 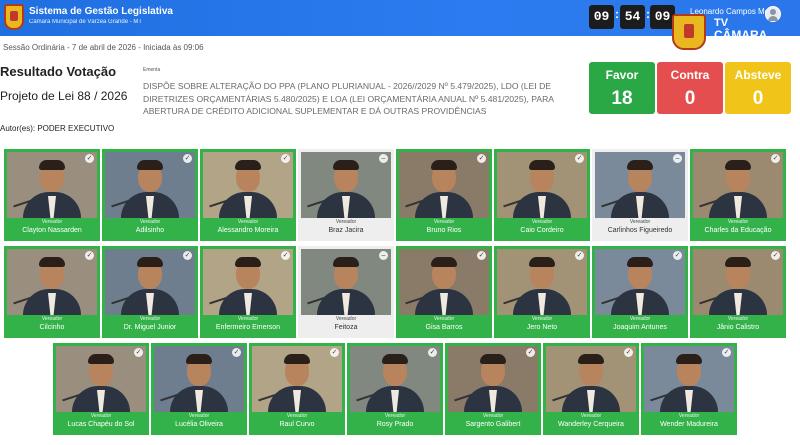 I want to click on councilor-card: ✓ Vereador Charles da Educação, so click(x=738, y=195).